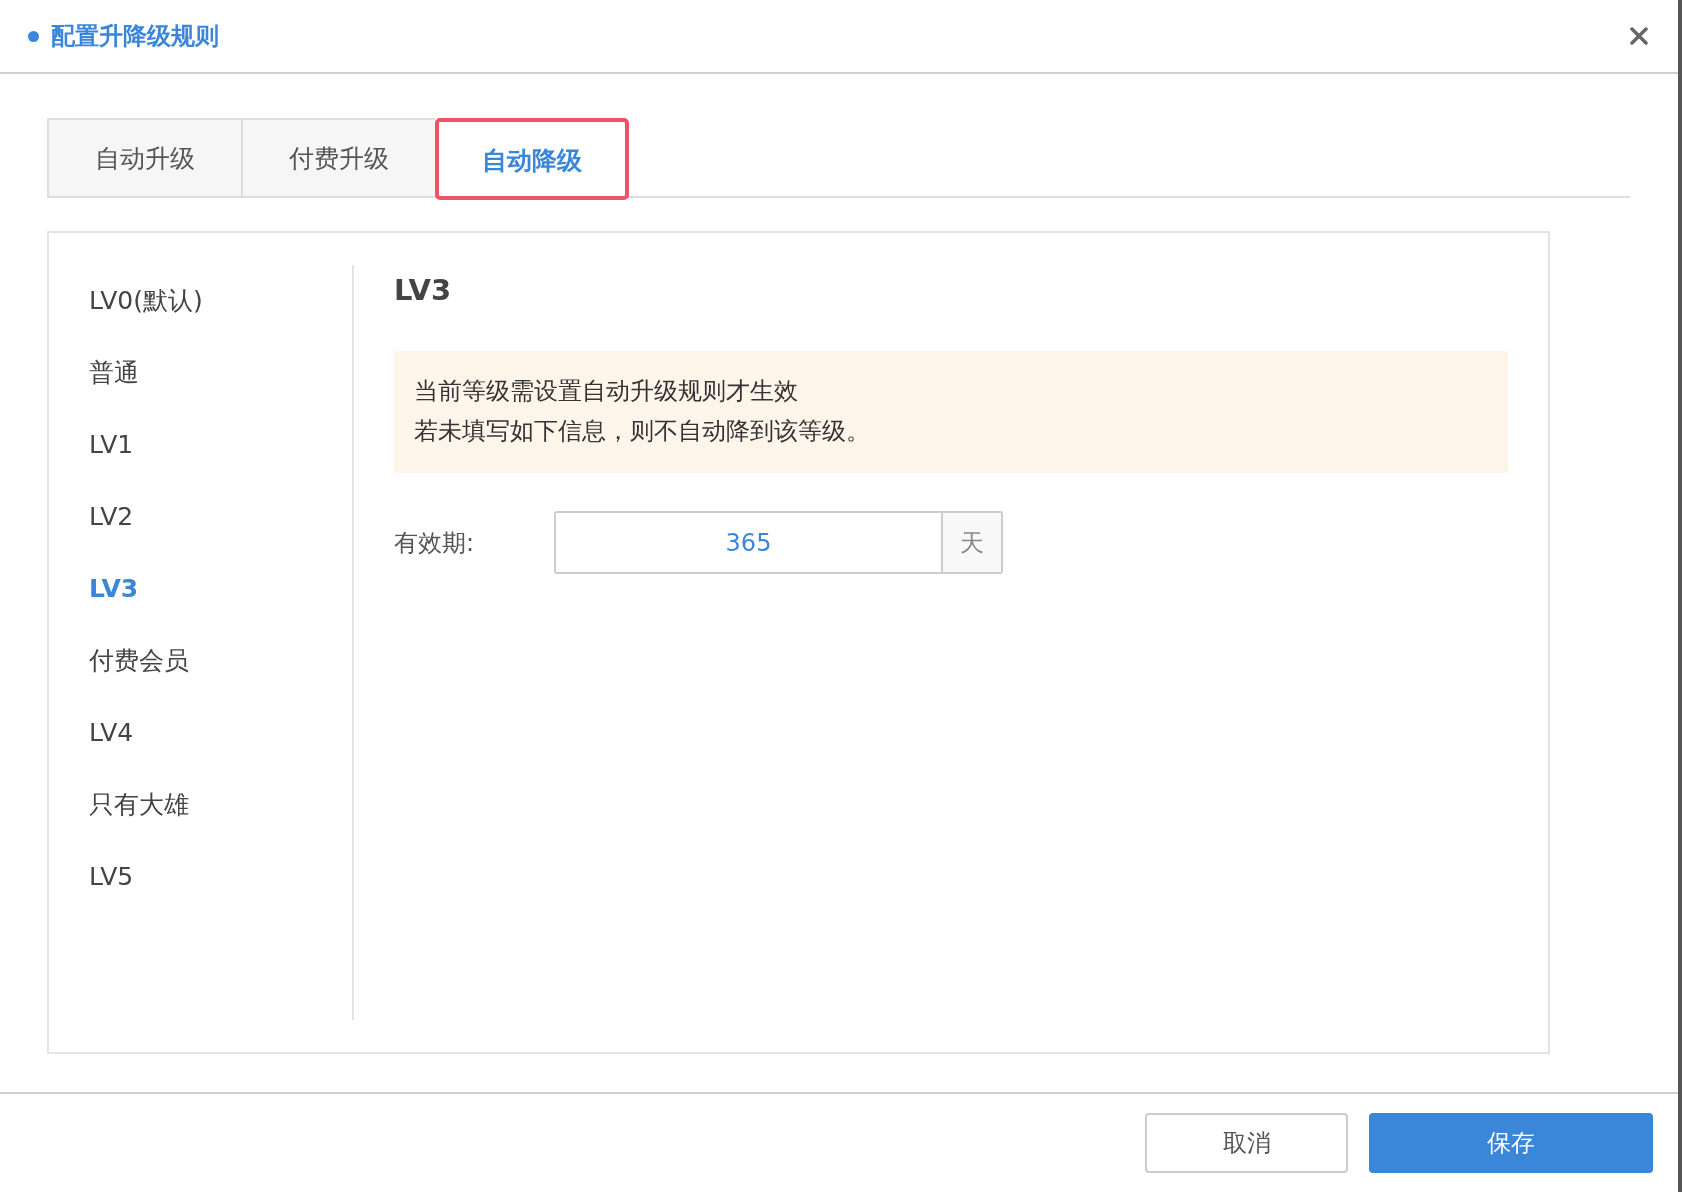  I want to click on level-item: LV2, so click(220, 517).